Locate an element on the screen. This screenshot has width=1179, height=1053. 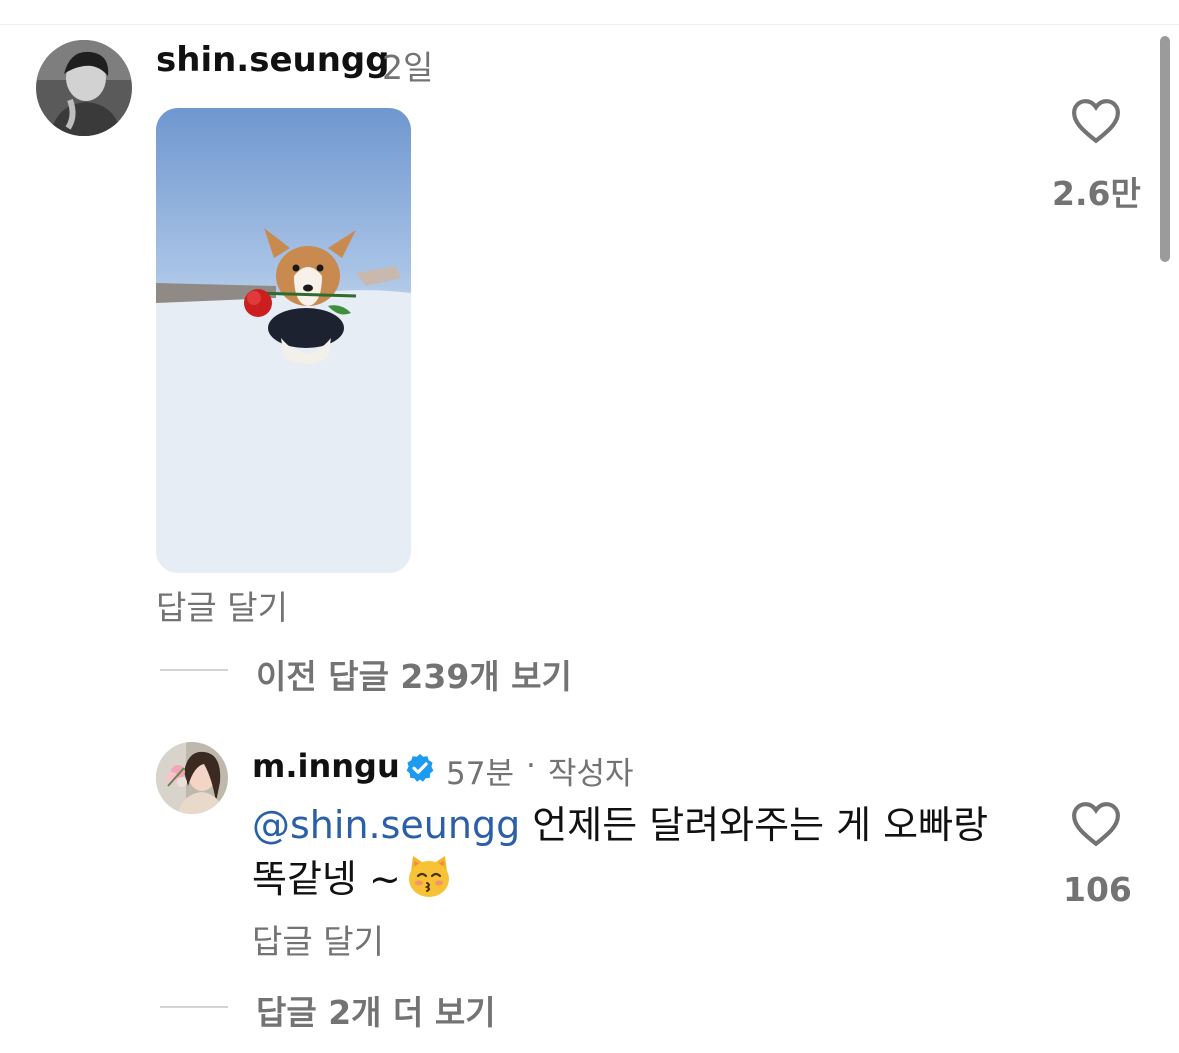
kissing-cat-emoji-icon is located at coordinates (429, 883).